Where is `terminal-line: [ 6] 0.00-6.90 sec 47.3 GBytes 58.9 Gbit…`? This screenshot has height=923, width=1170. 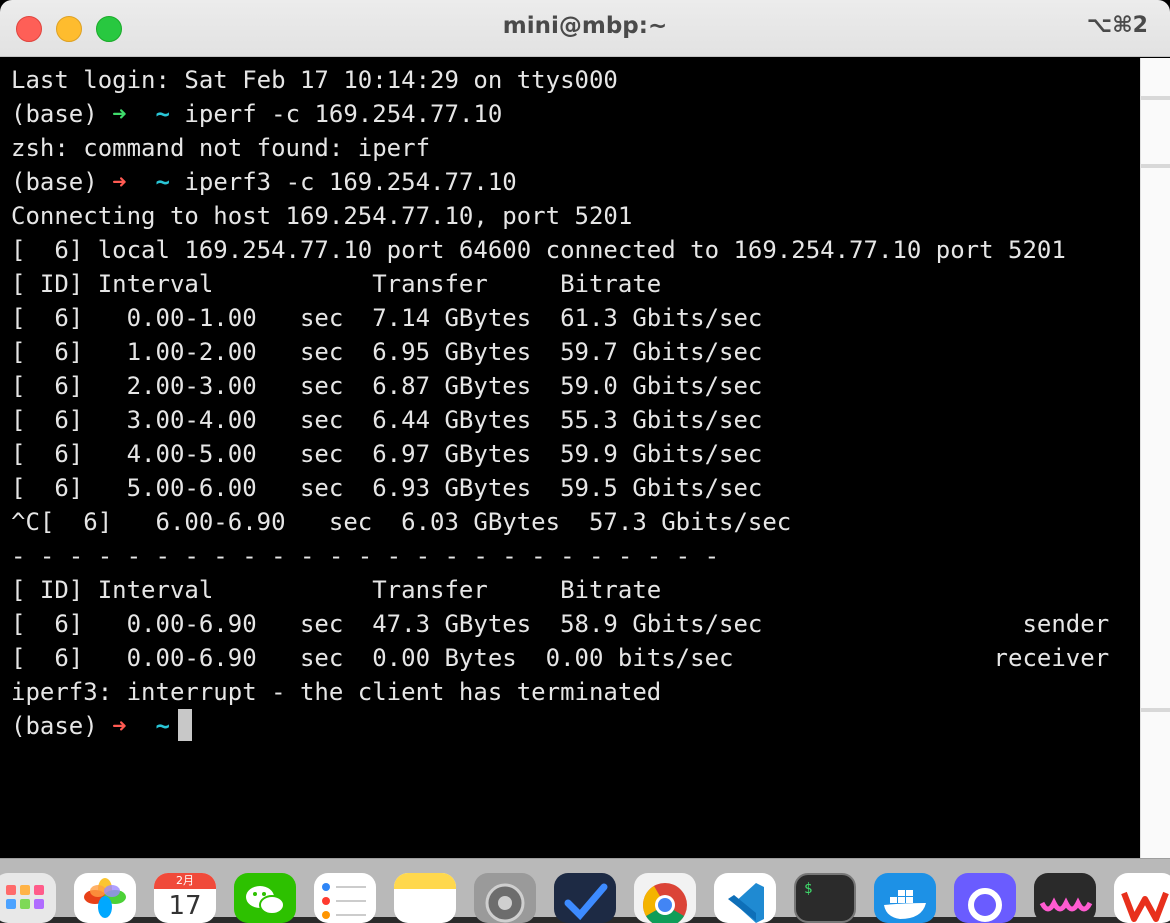 terminal-line: [ 6] 0.00-6.90 sec 47.3 GBytes 58.9 Gbit… is located at coordinates (560, 624).